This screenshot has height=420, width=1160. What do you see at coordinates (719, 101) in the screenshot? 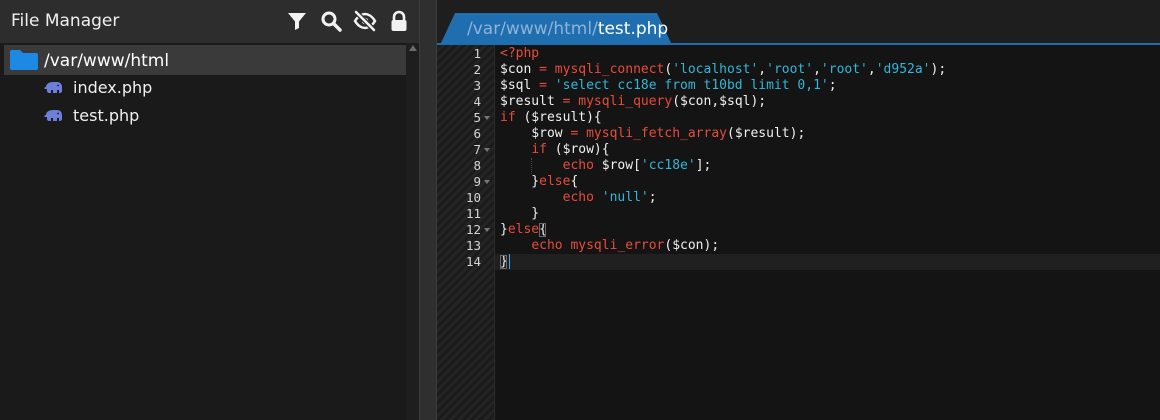
I see `code-token: ($con,$sql);` at bounding box center [719, 101].